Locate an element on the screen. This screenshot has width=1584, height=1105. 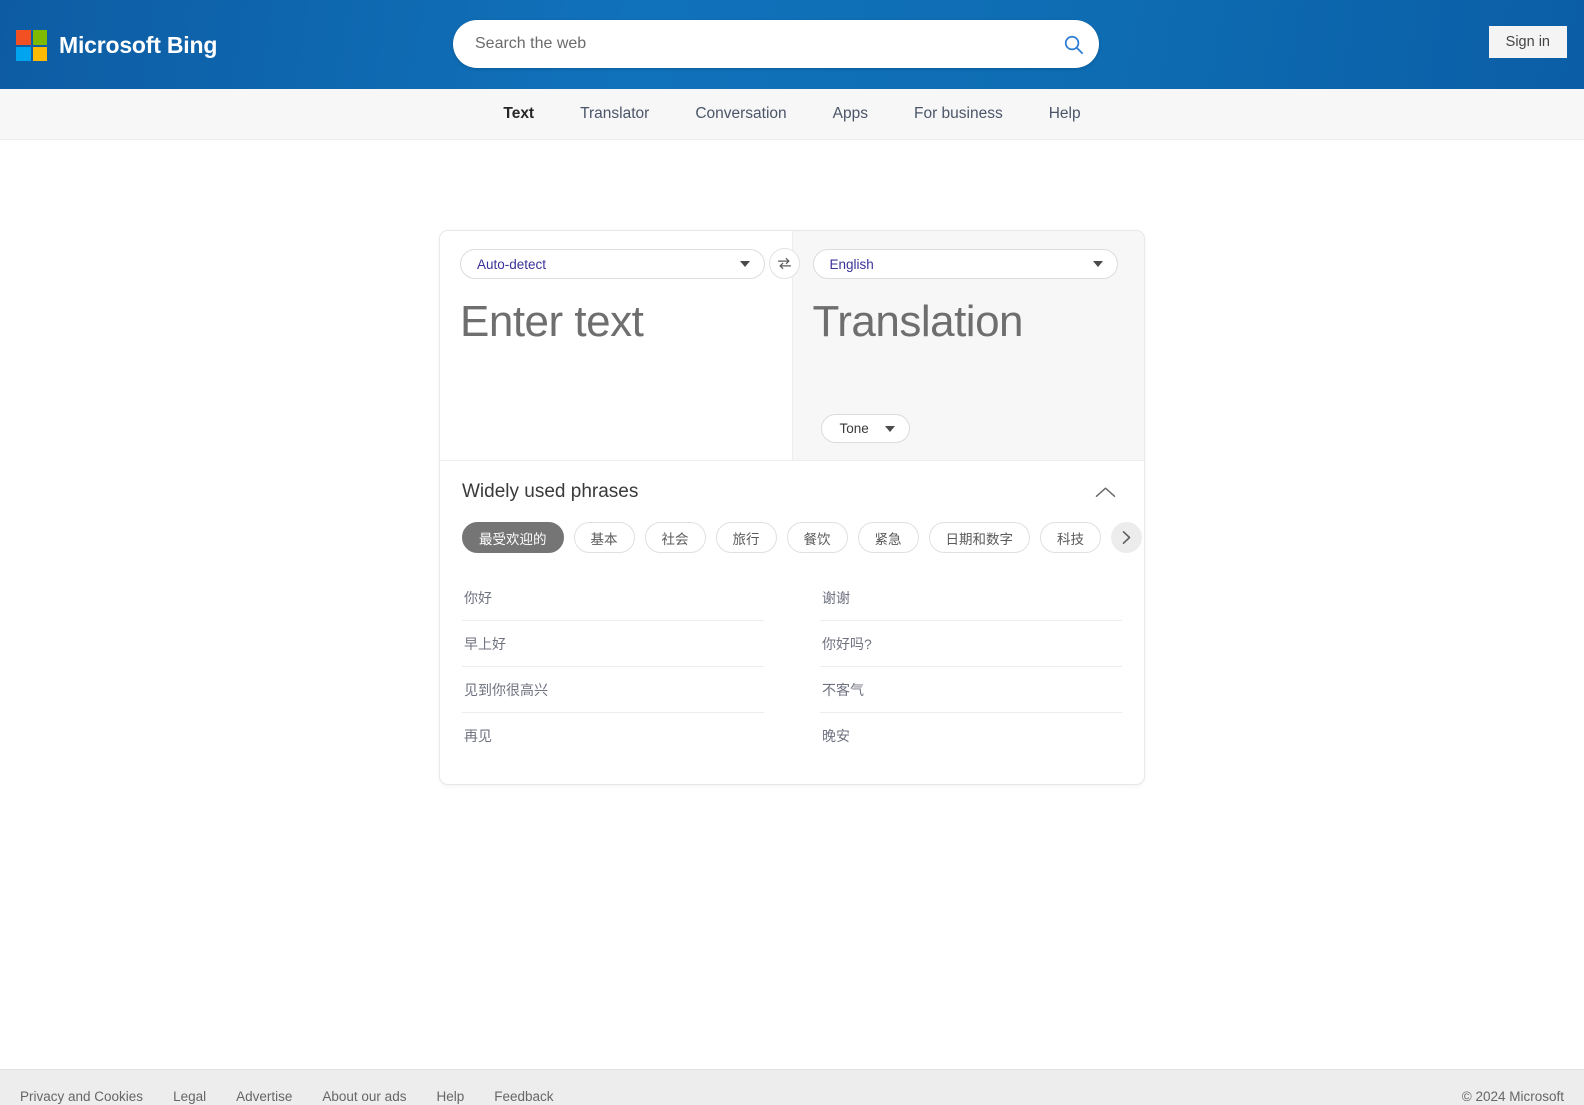
phrases-title: Widely used phrases is located at coordinates (550, 491).